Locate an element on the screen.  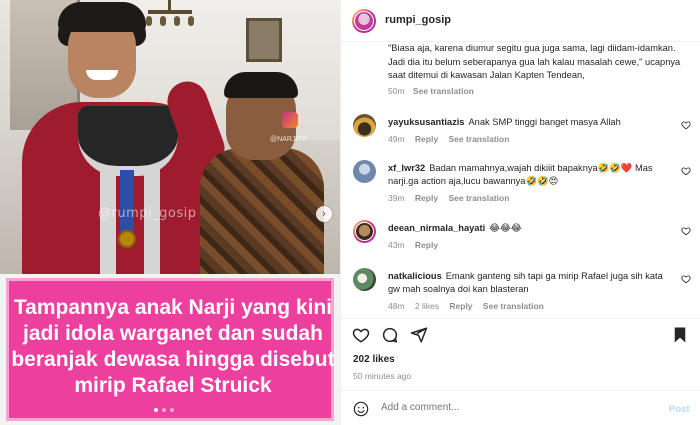
likes-count: 202 likes is located at coordinates (374, 359).